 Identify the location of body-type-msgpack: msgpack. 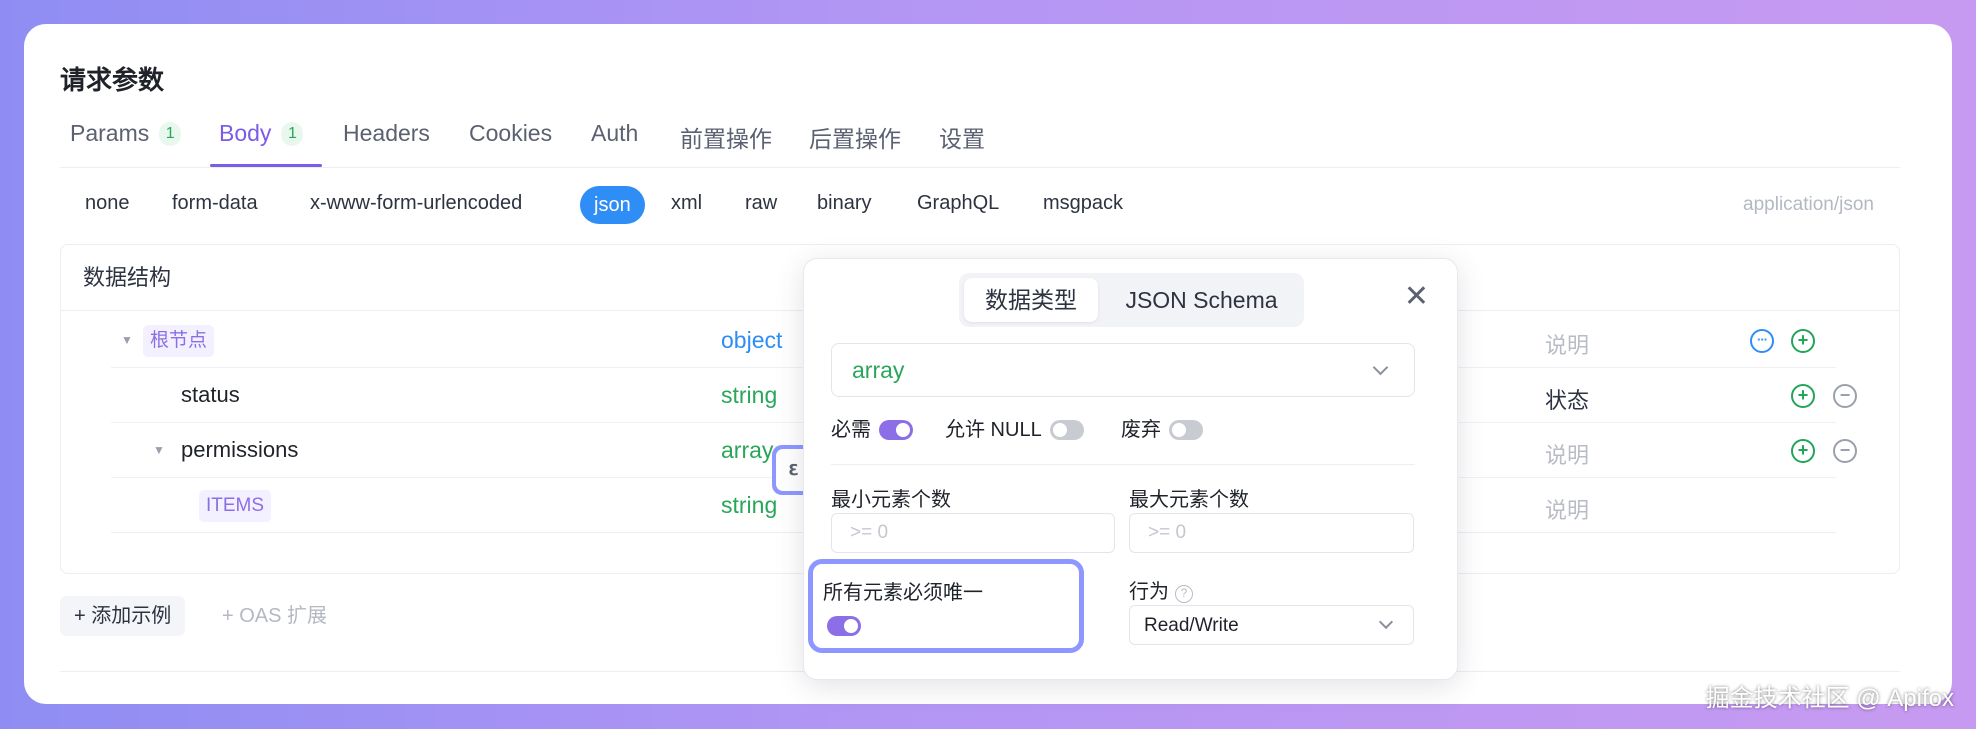
(1083, 203).